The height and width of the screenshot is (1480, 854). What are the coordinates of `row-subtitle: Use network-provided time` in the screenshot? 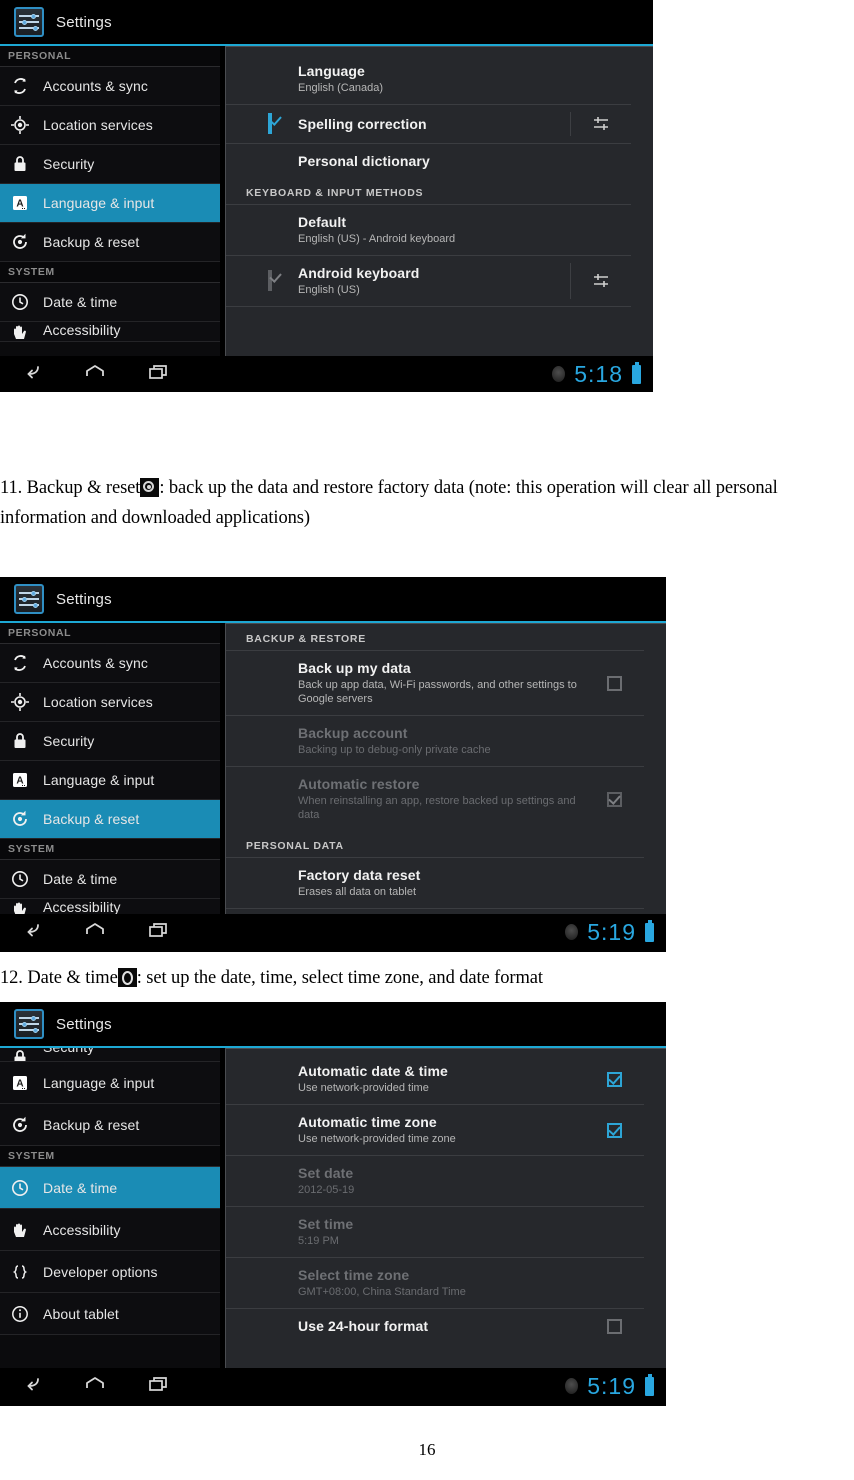 It's located at (363, 1088).